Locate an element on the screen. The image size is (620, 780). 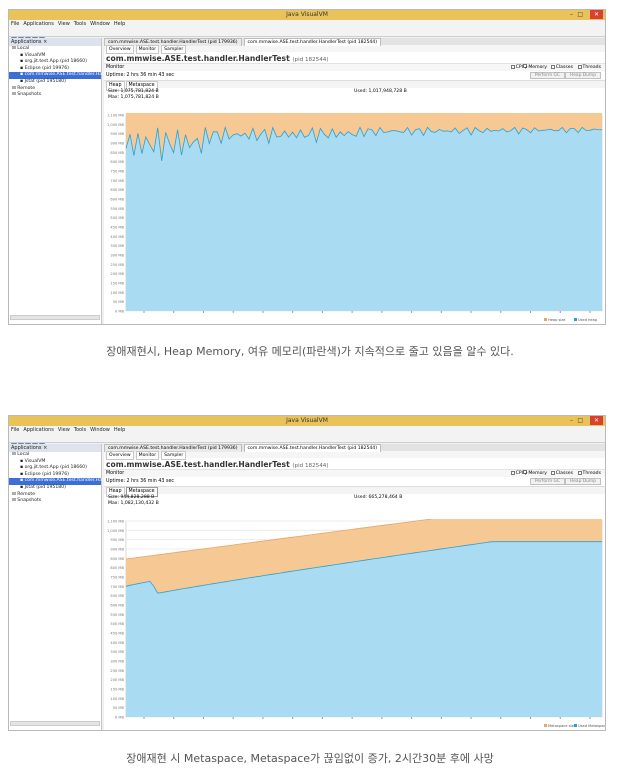
y-tick-label: 400 MB is located at coordinates (117, 643).